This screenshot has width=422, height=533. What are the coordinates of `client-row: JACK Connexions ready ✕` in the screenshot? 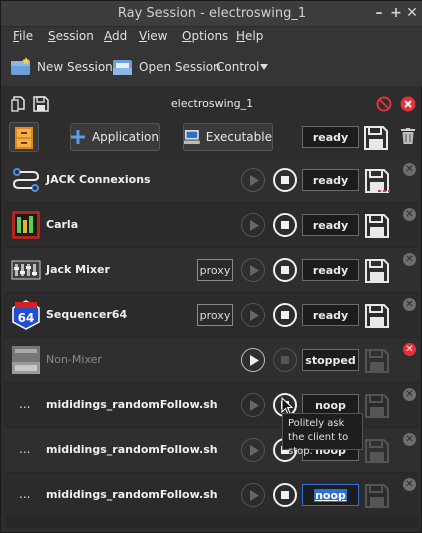 It's located at (212, 180).